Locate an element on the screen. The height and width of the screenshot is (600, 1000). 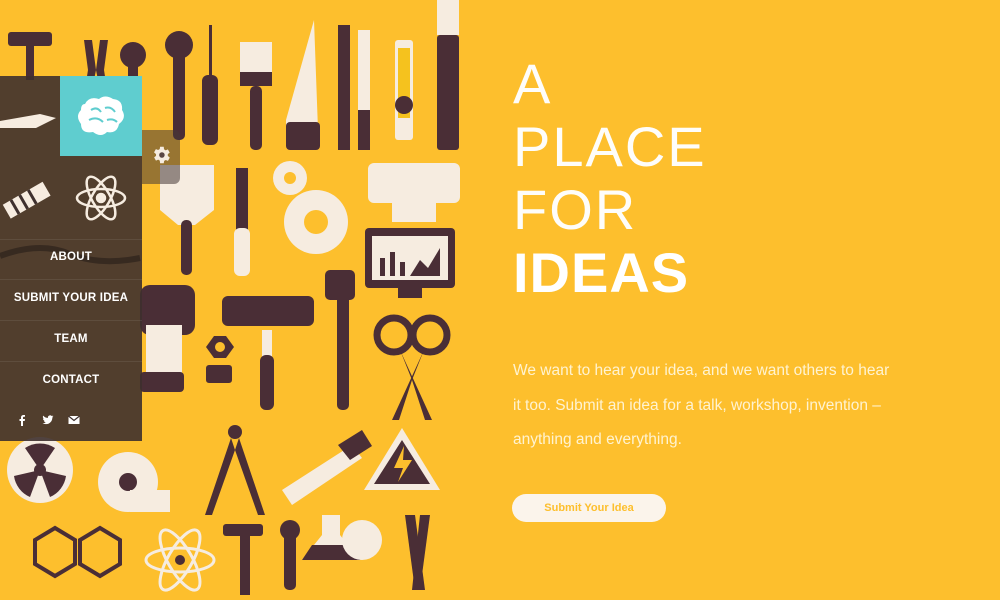
pencil-icon is located at coordinates (30, 206).